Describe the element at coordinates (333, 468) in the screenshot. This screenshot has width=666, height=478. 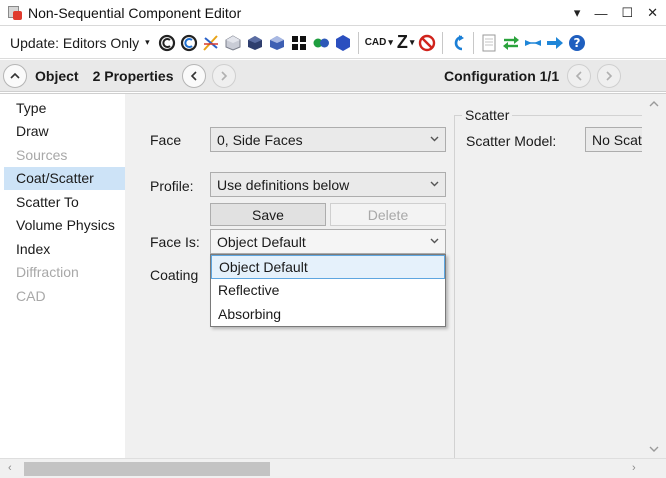
I see `horizontal-scrollbar: ‹ ›` at that location.